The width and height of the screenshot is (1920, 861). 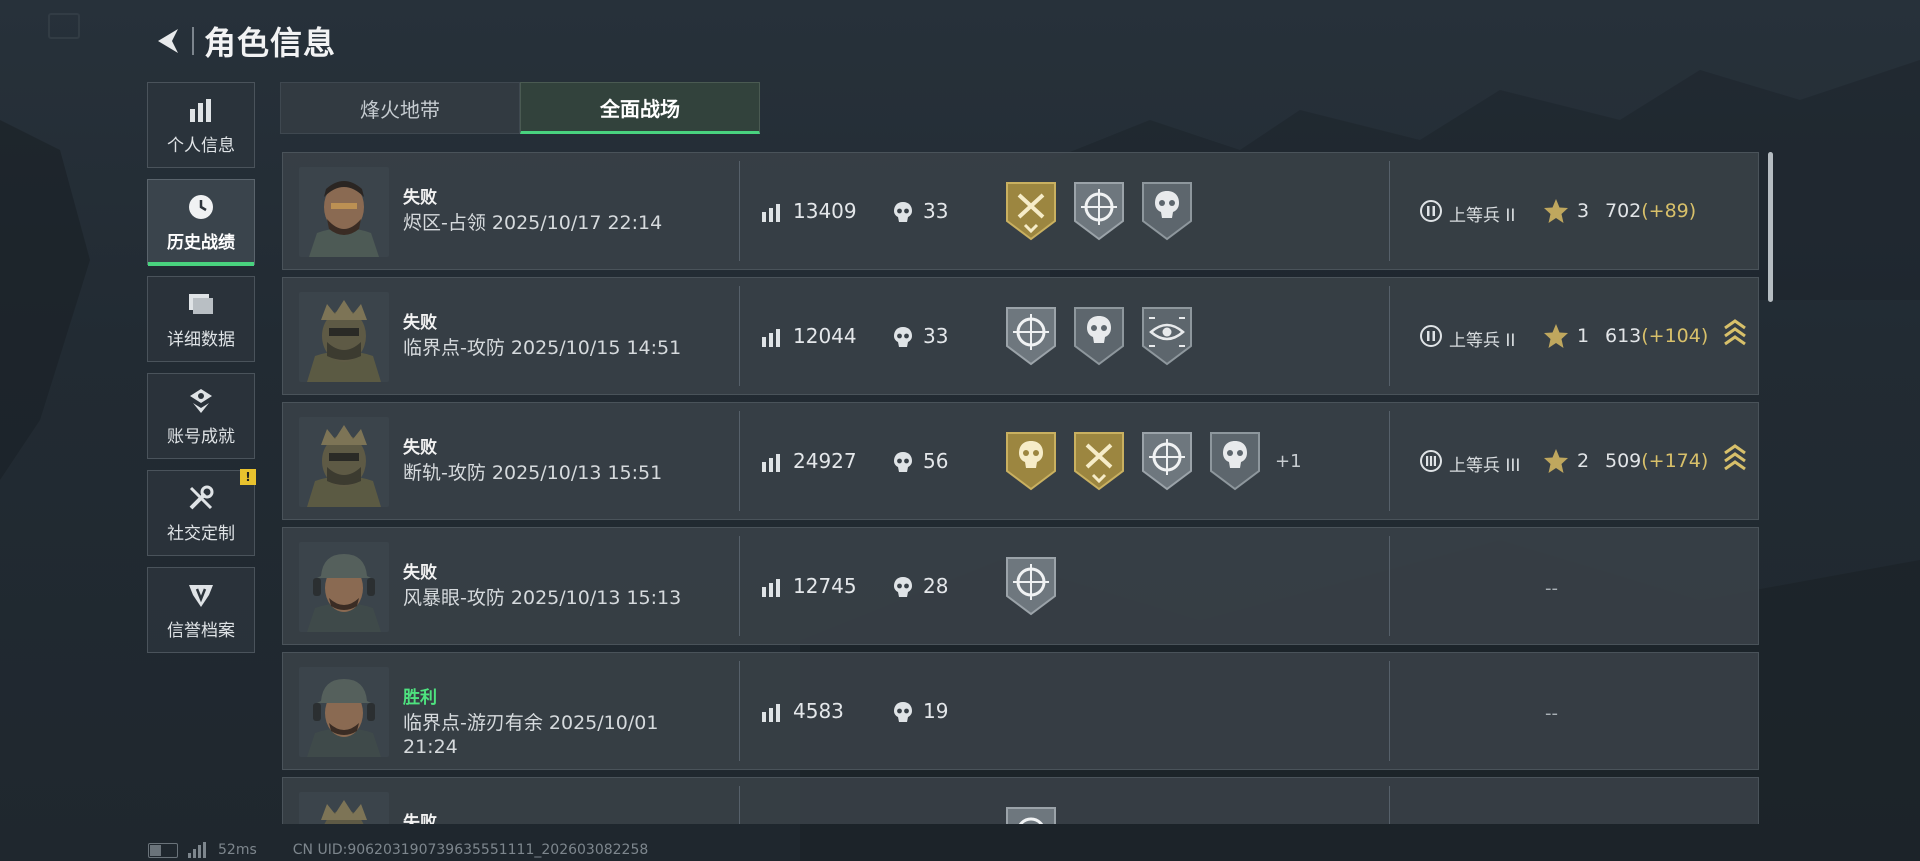 What do you see at coordinates (1288, 461) in the screenshot?
I see `more-medals-count: +1` at bounding box center [1288, 461].